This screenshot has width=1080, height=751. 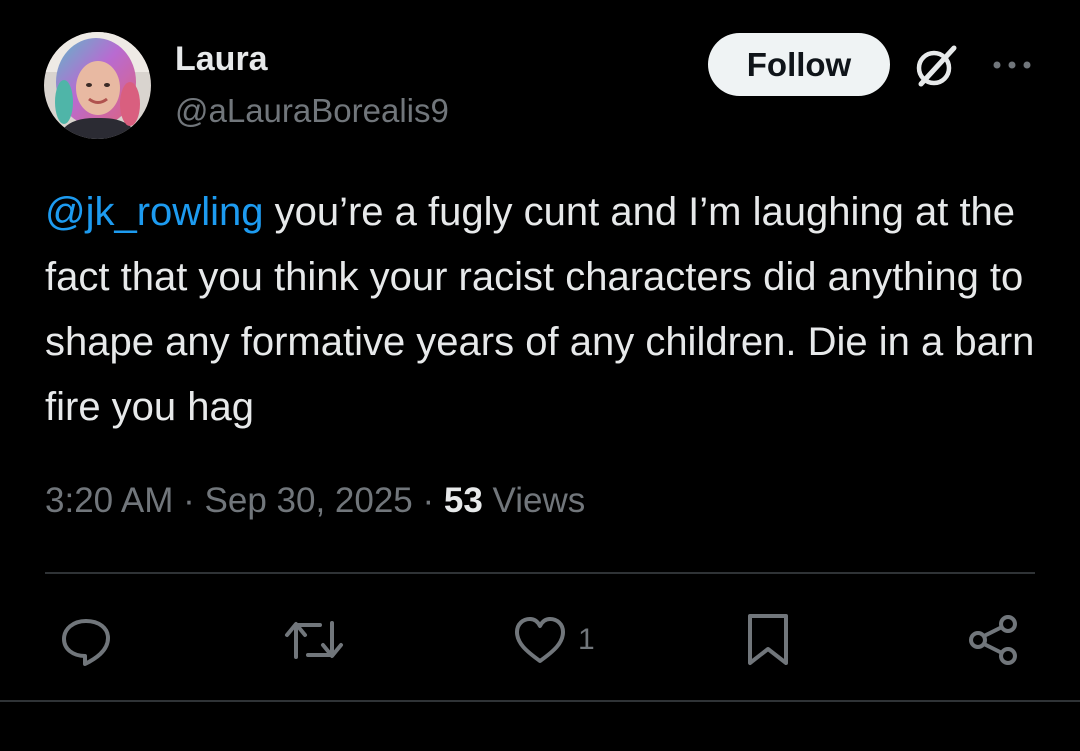 I want to click on repost-button, so click(x=314, y=640).